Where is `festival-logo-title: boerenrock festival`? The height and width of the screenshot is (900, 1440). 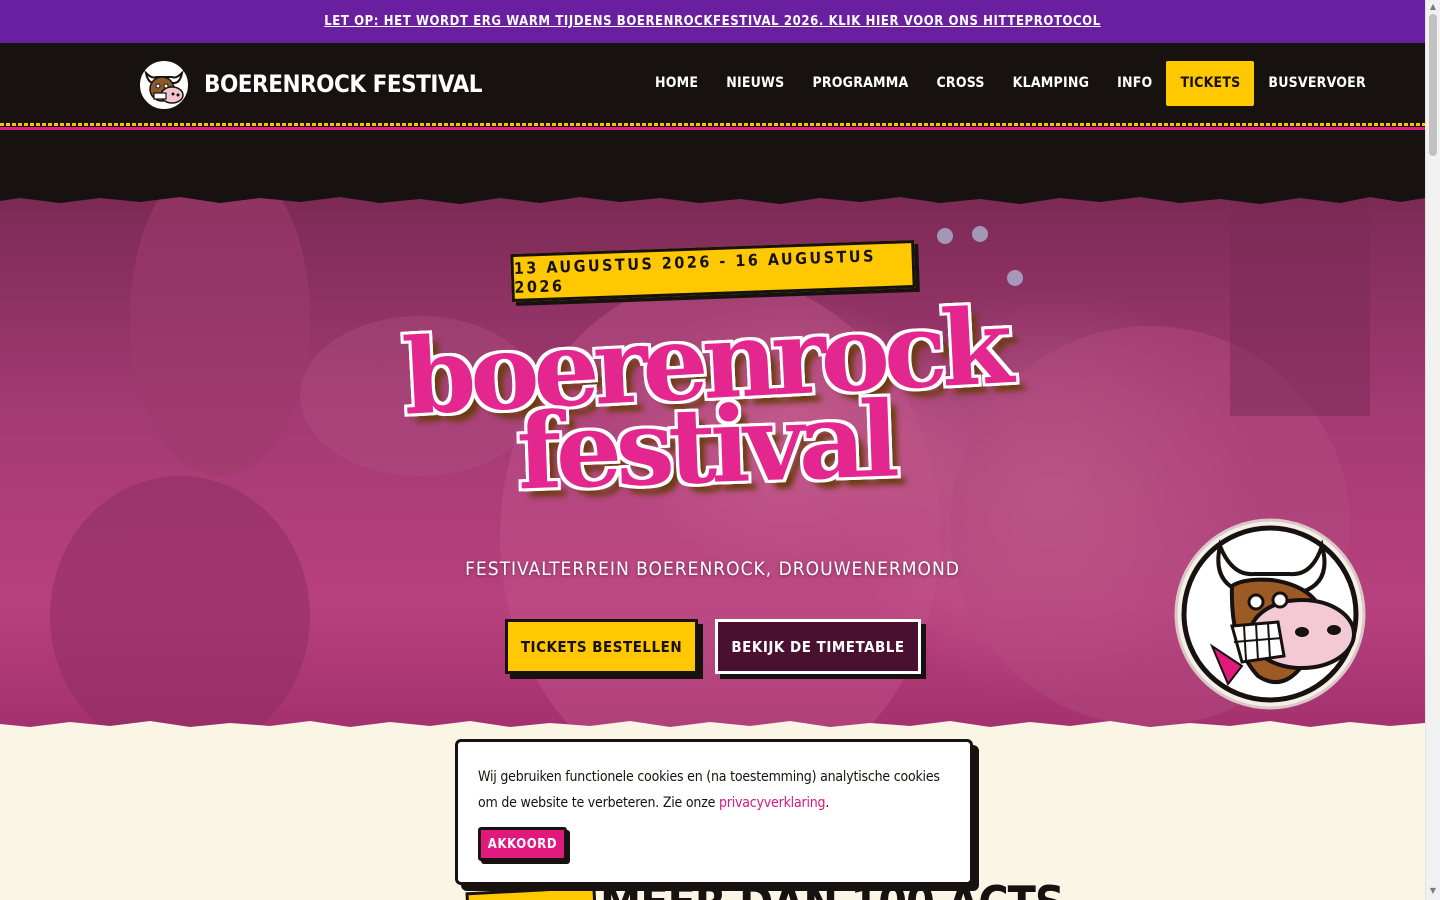 festival-logo-title: boerenrock festival is located at coordinates (705, 398).